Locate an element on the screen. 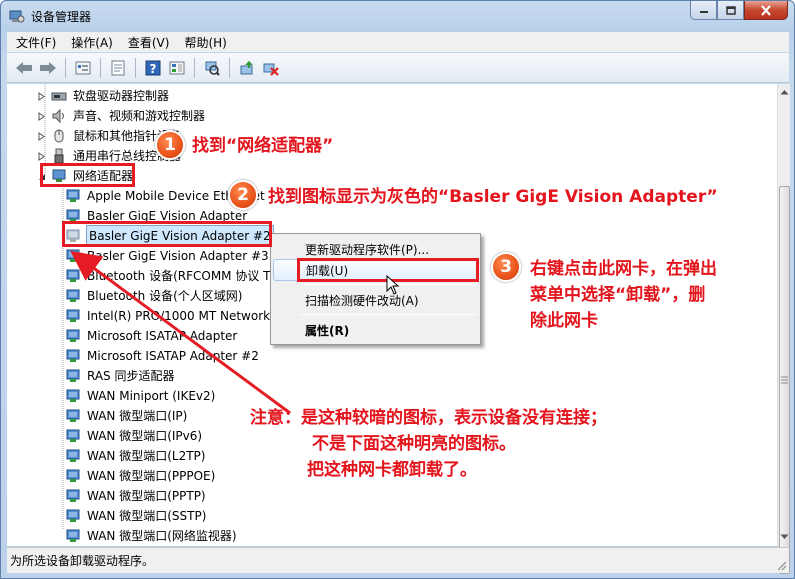 This screenshot has height=579, width=795. tree-device-item: WAN 微型端口(SSTP) is located at coordinates (135, 516).